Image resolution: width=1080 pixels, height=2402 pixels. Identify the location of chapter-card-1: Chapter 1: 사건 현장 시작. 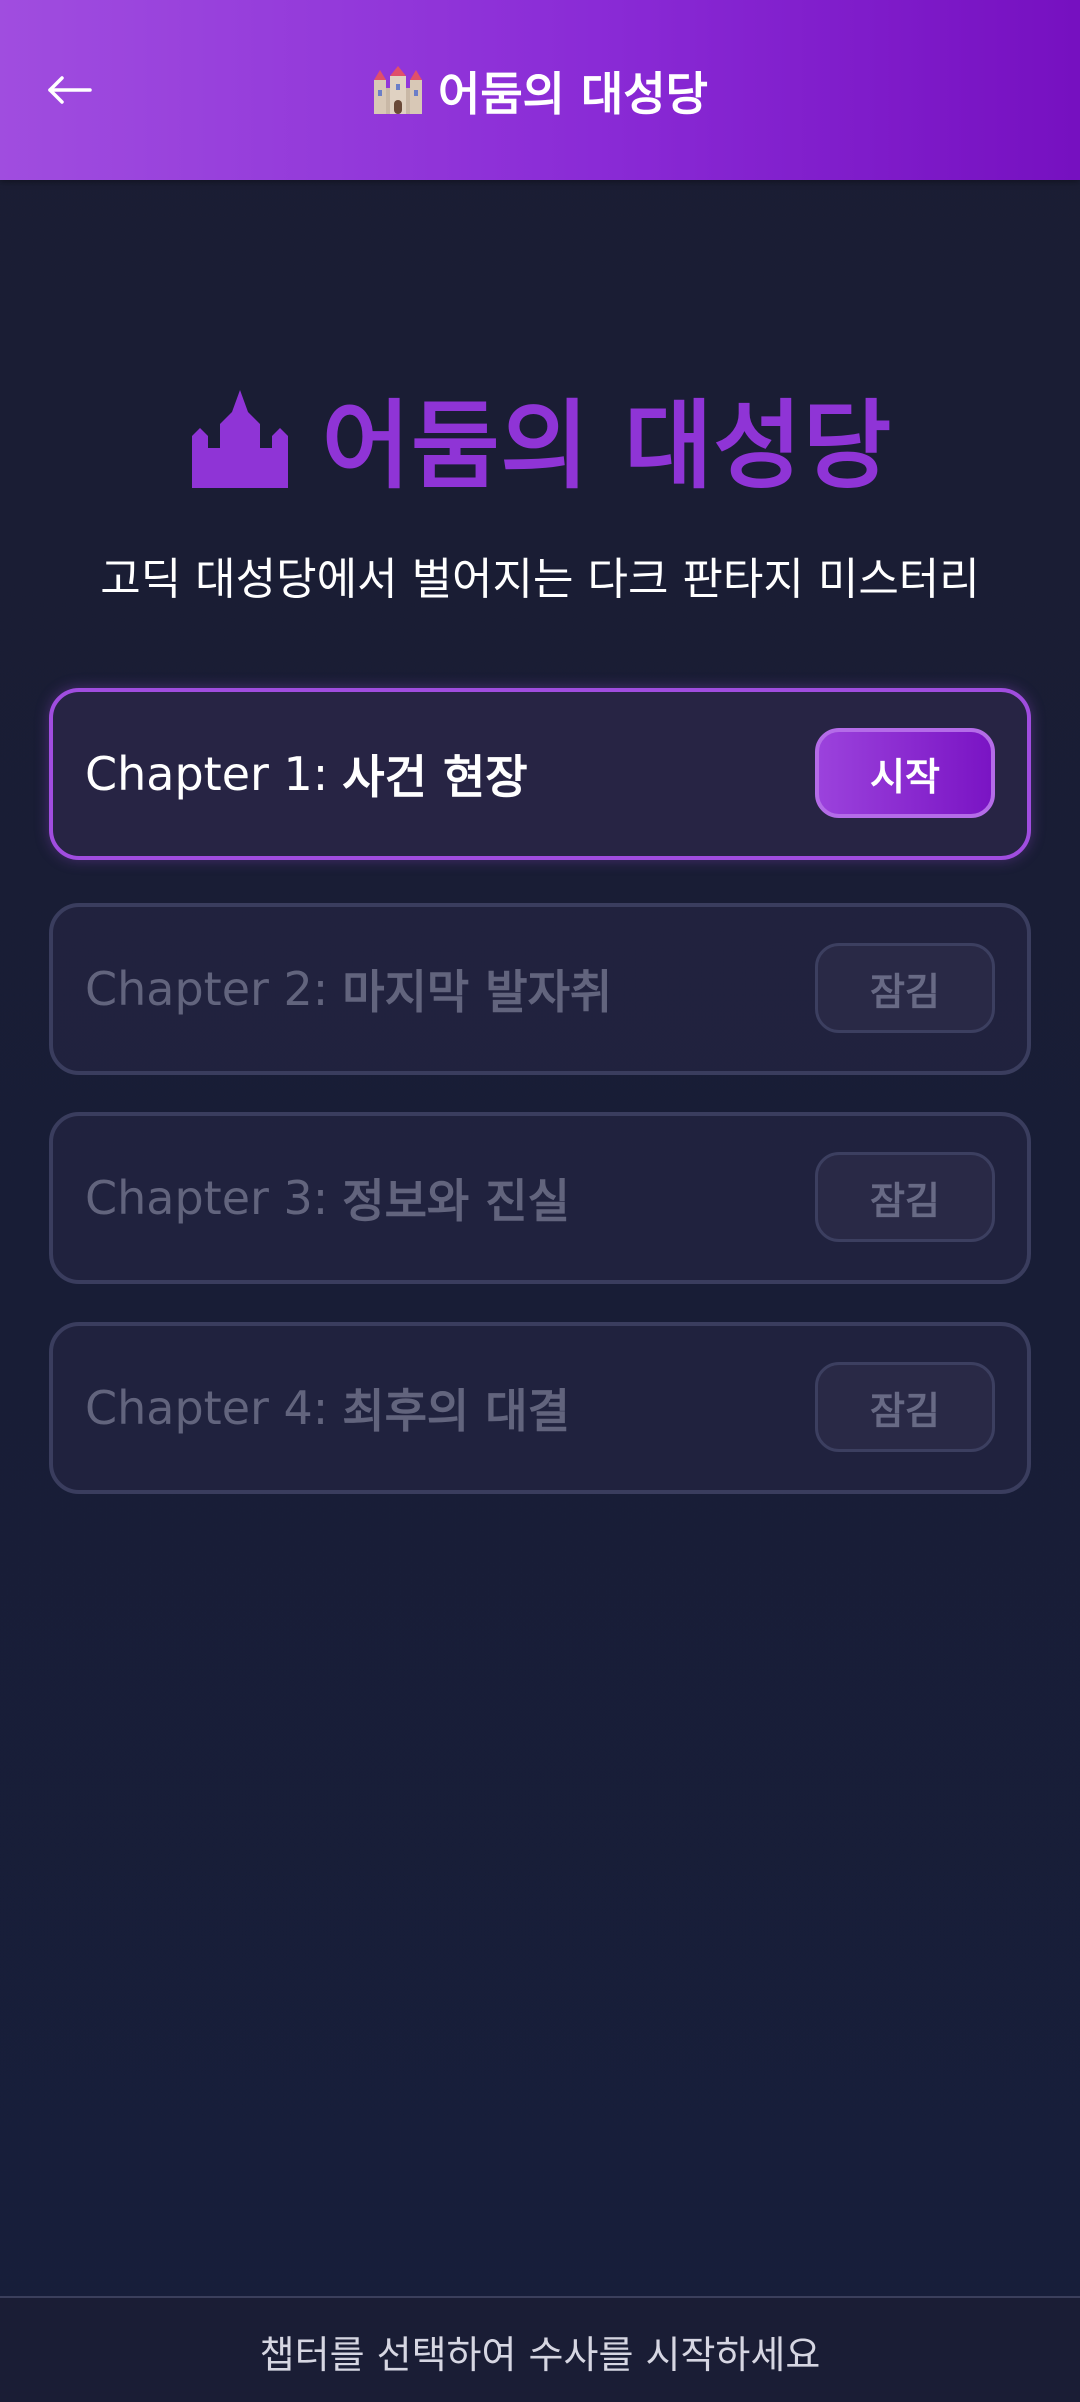
(540, 774).